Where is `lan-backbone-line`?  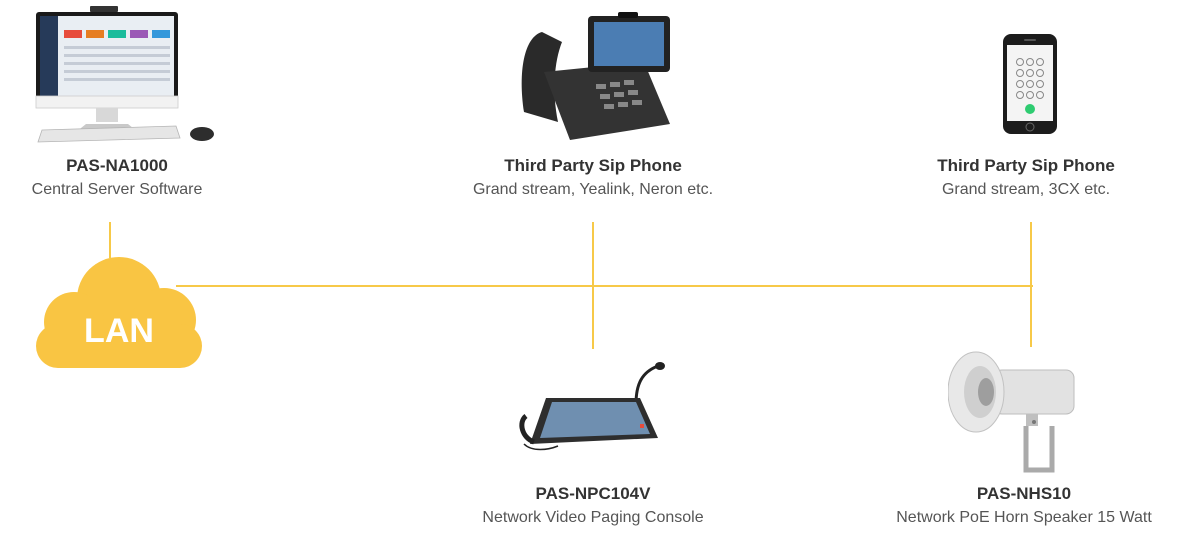
lan-backbone-line is located at coordinates (604, 286).